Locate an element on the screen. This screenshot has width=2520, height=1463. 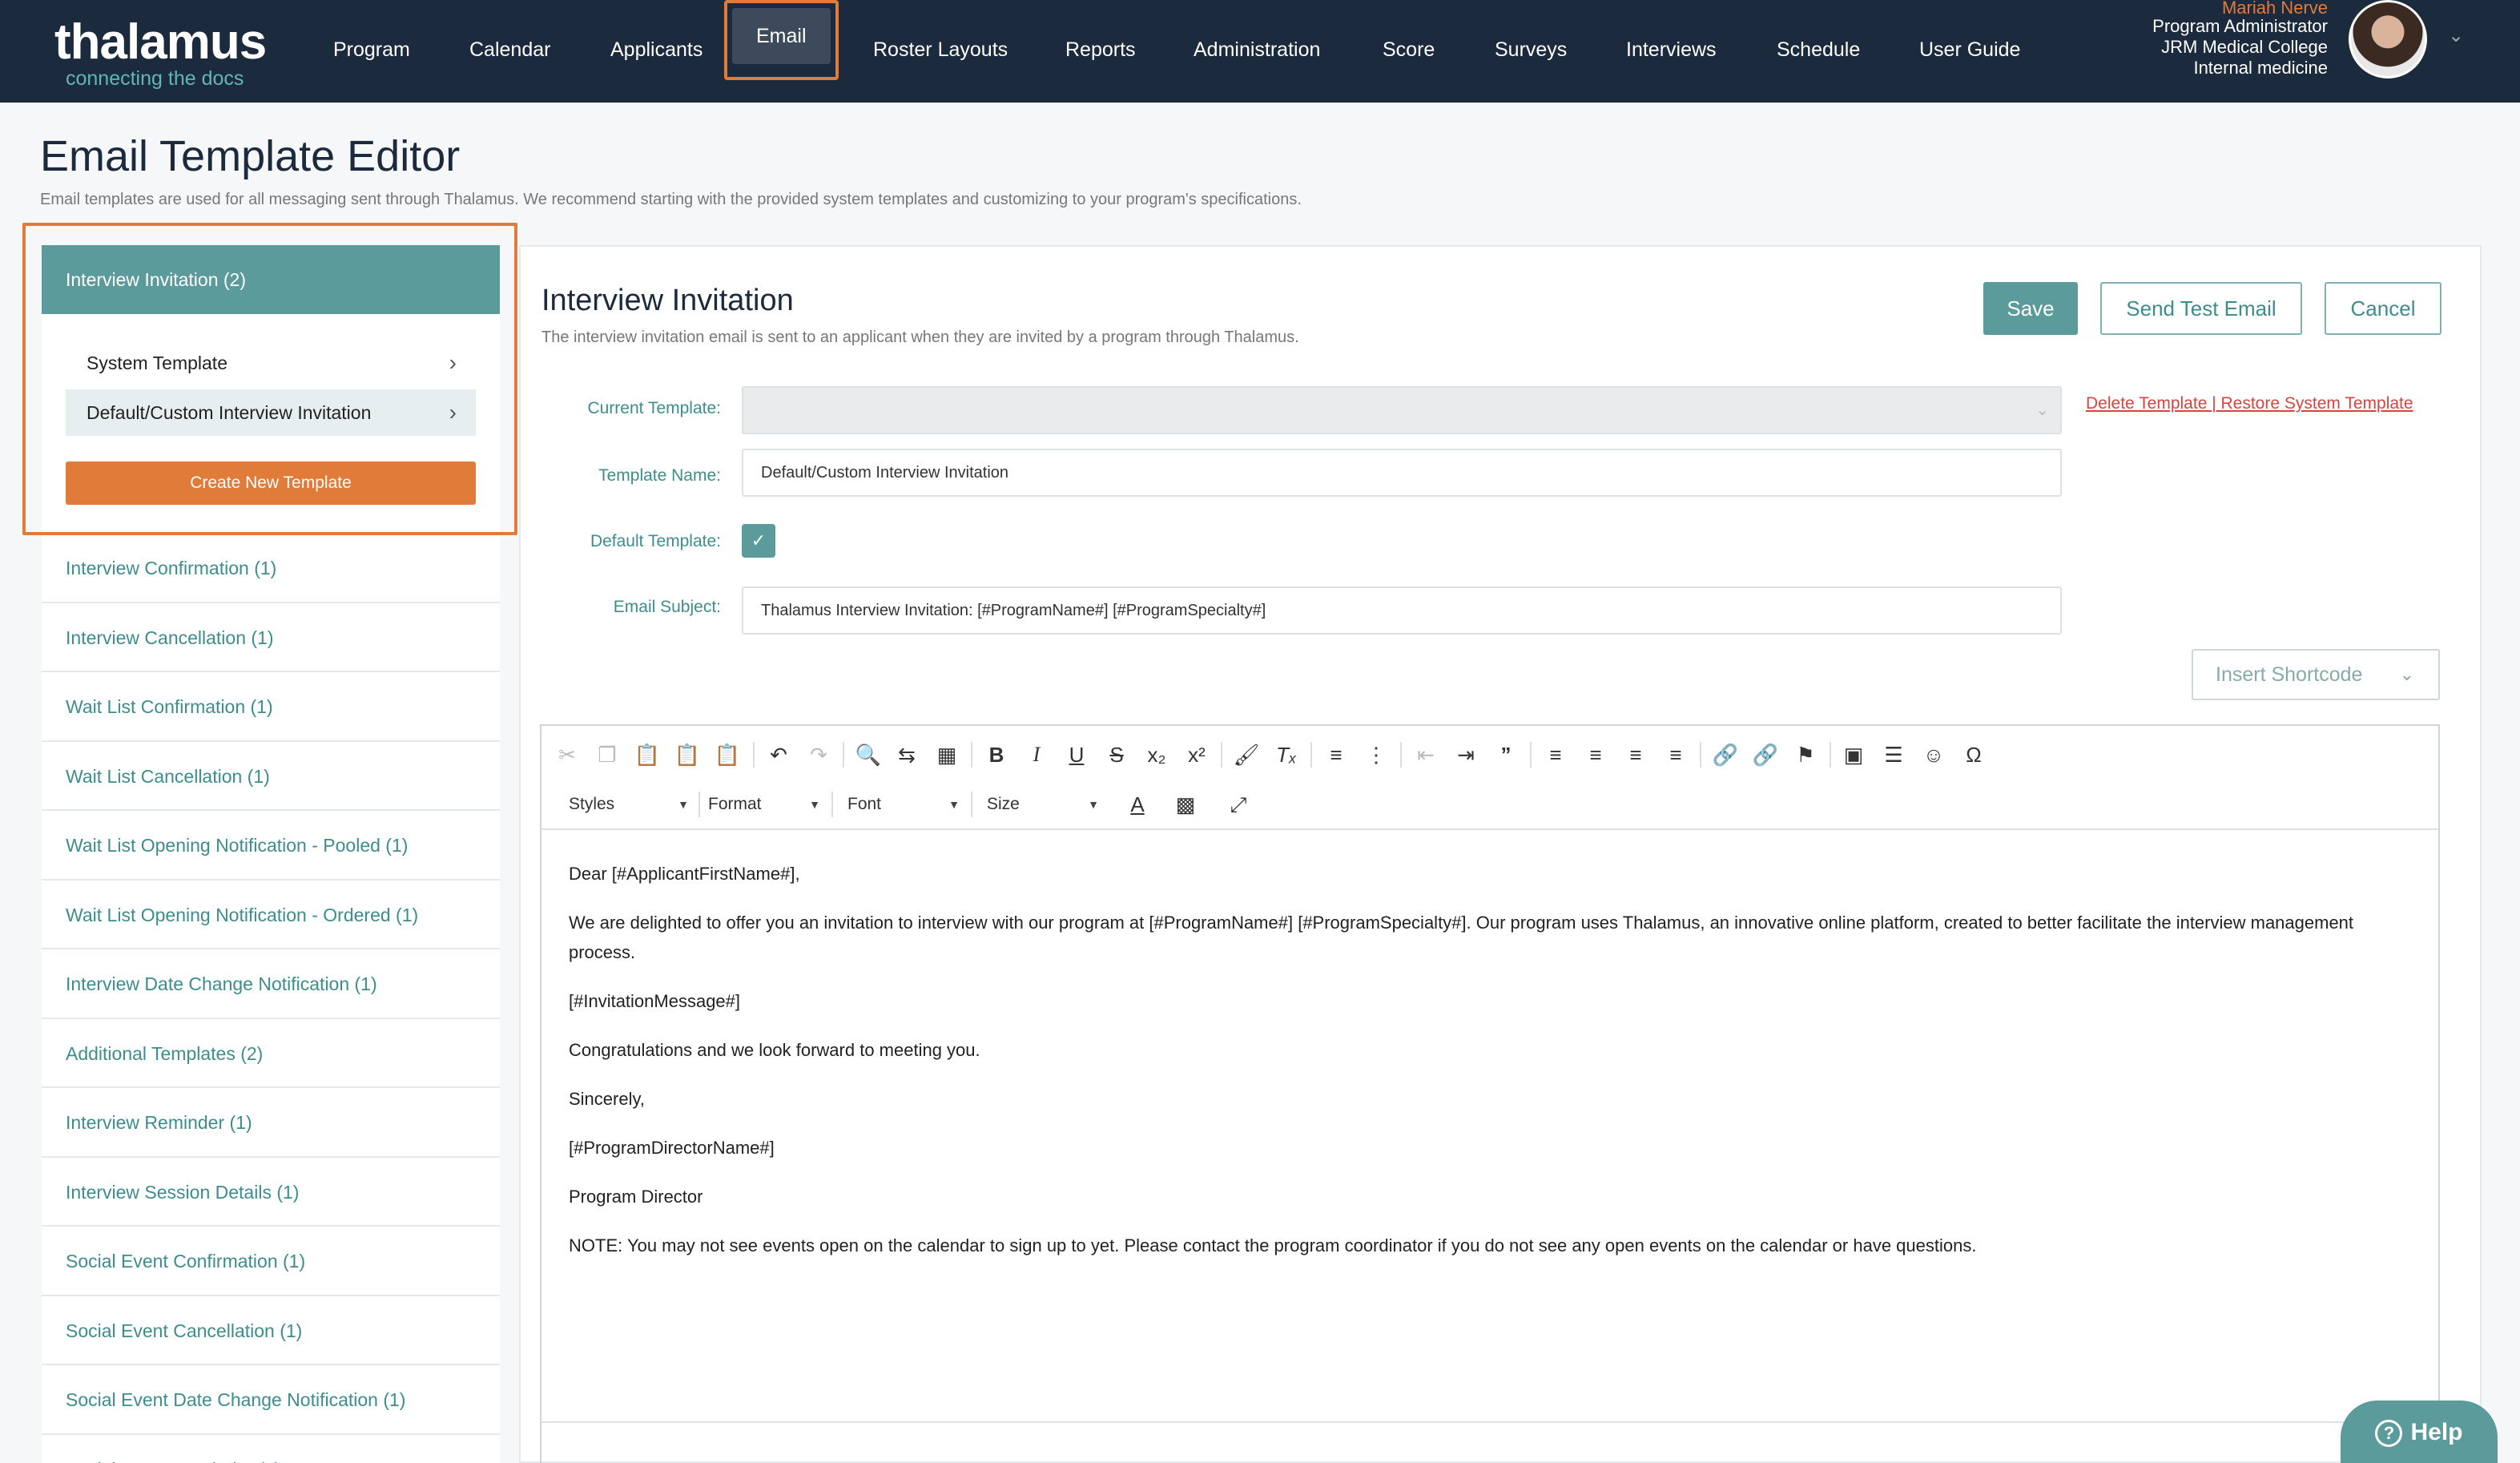
insert-shortcode-dropdown: Insert Shortcode ⌄ is located at coordinates (2316, 674).